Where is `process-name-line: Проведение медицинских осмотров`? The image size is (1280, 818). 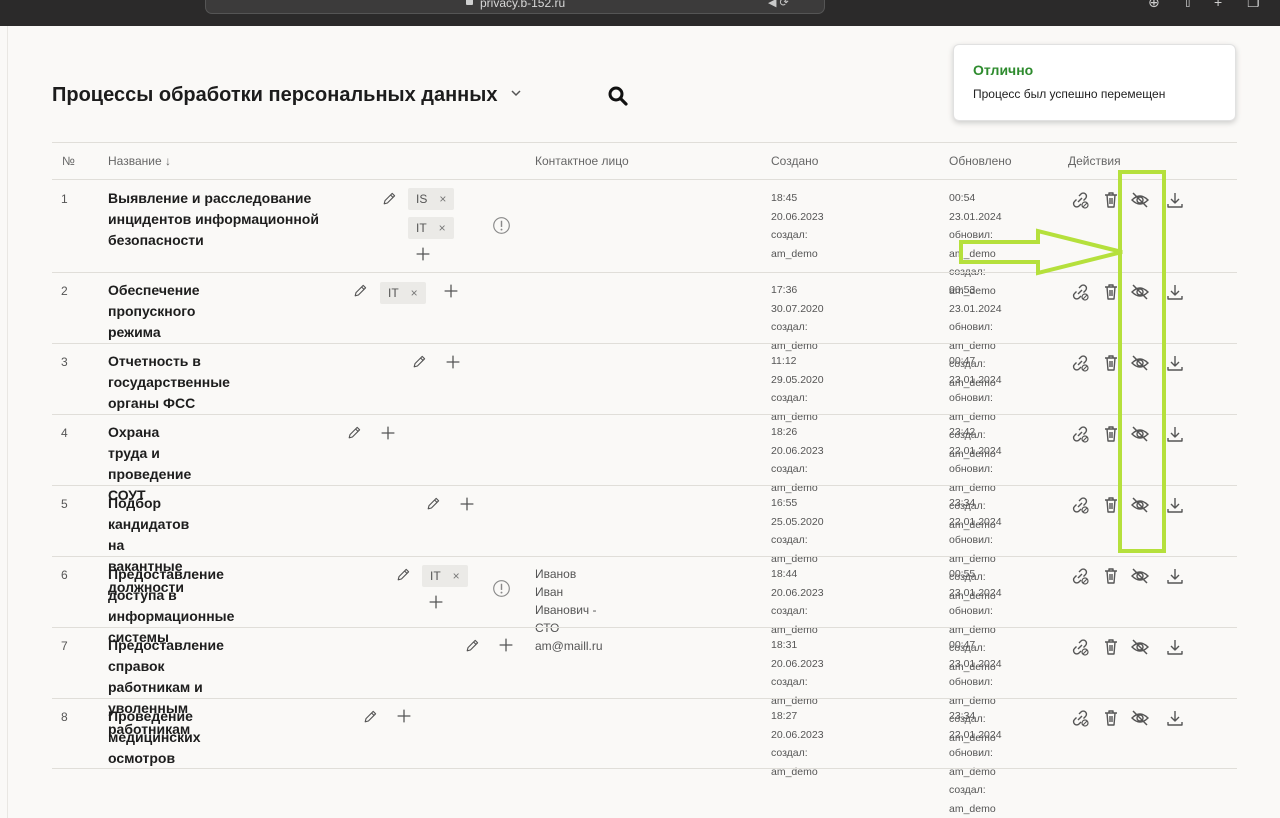
process-name-line: Проведение медицинских осмотров is located at coordinates (154, 737).